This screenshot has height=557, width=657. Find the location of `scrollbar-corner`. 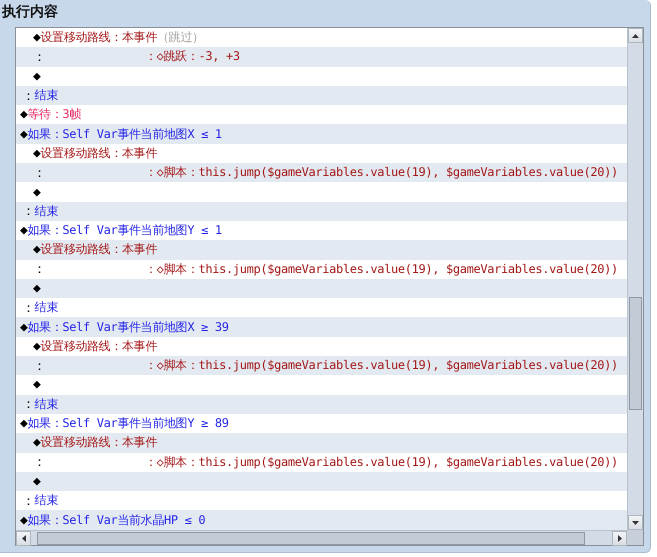

scrollbar-corner is located at coordinates (635, 537).